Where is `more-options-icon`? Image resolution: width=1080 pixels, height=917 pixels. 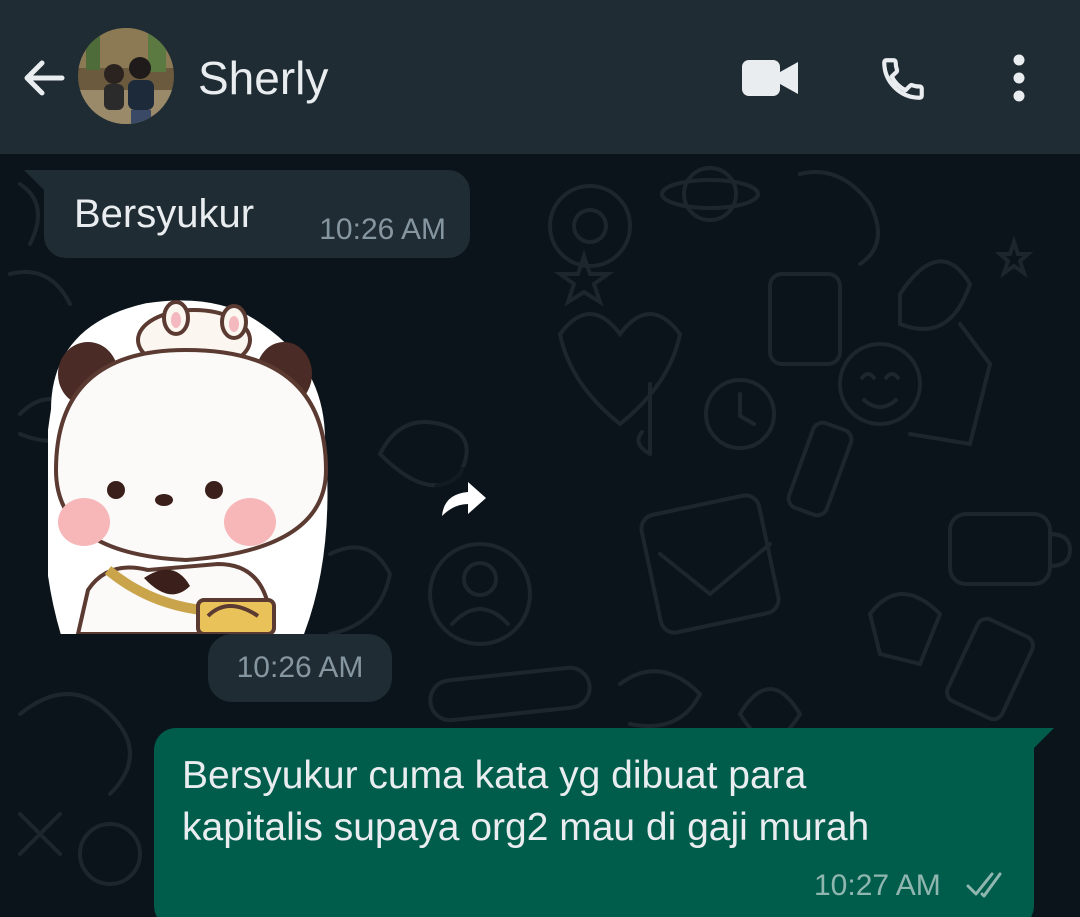
more-options-icon is located at coordinates (1019, 79).